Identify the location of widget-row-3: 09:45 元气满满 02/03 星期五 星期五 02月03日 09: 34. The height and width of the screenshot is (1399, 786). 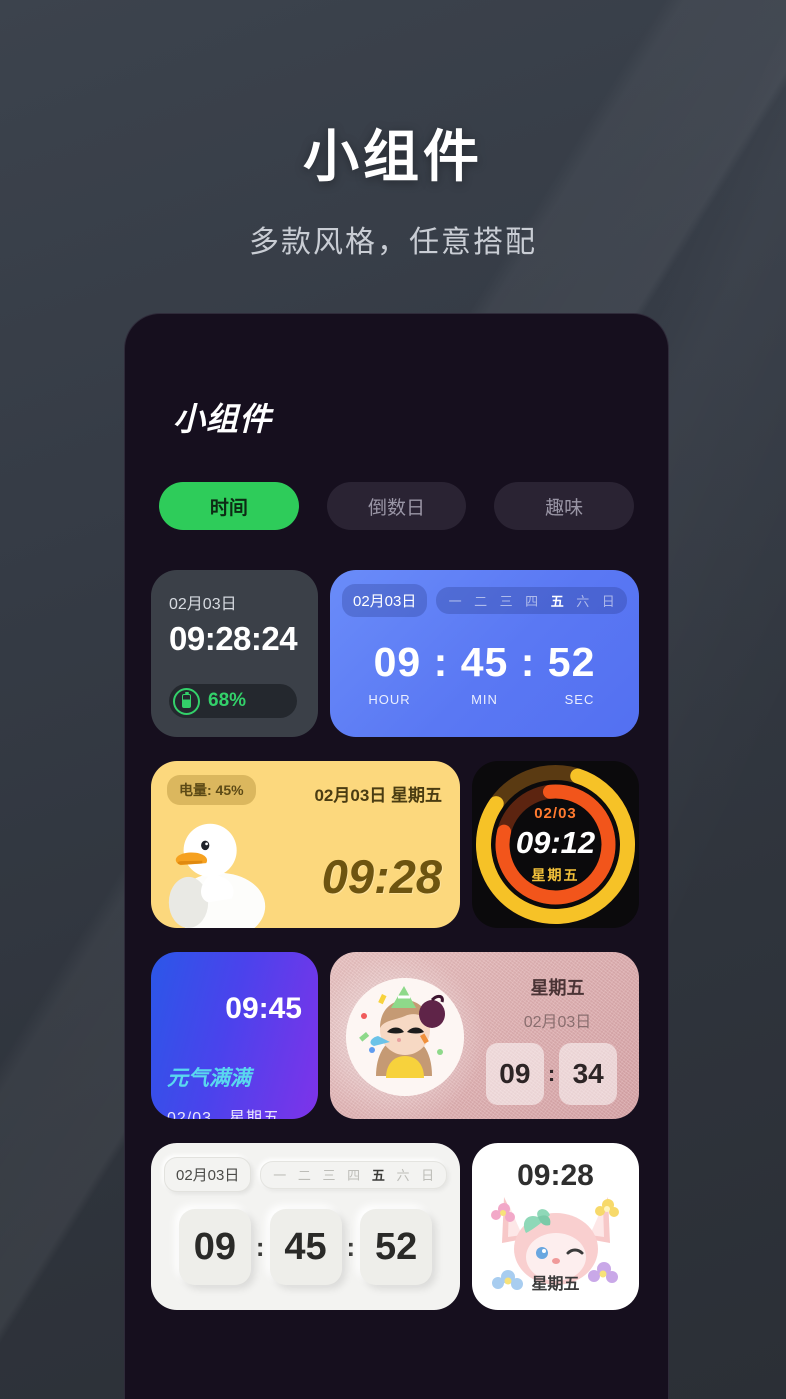
(396, 1035).